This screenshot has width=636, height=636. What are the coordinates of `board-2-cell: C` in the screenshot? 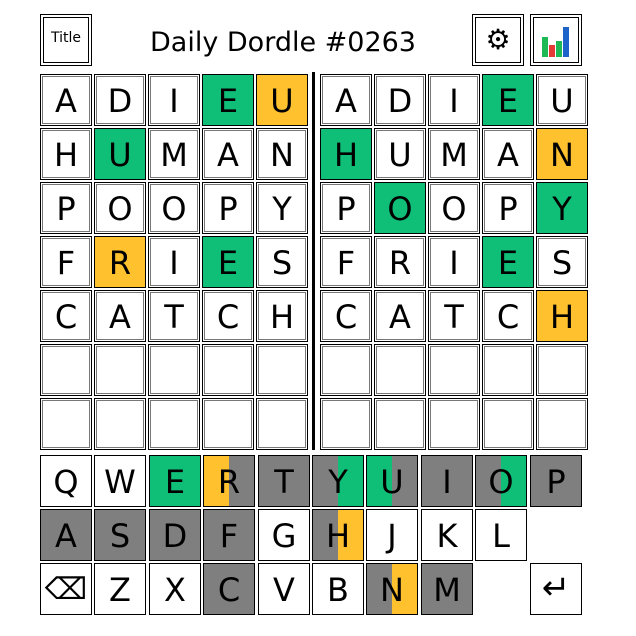 It's located at (346, 316).